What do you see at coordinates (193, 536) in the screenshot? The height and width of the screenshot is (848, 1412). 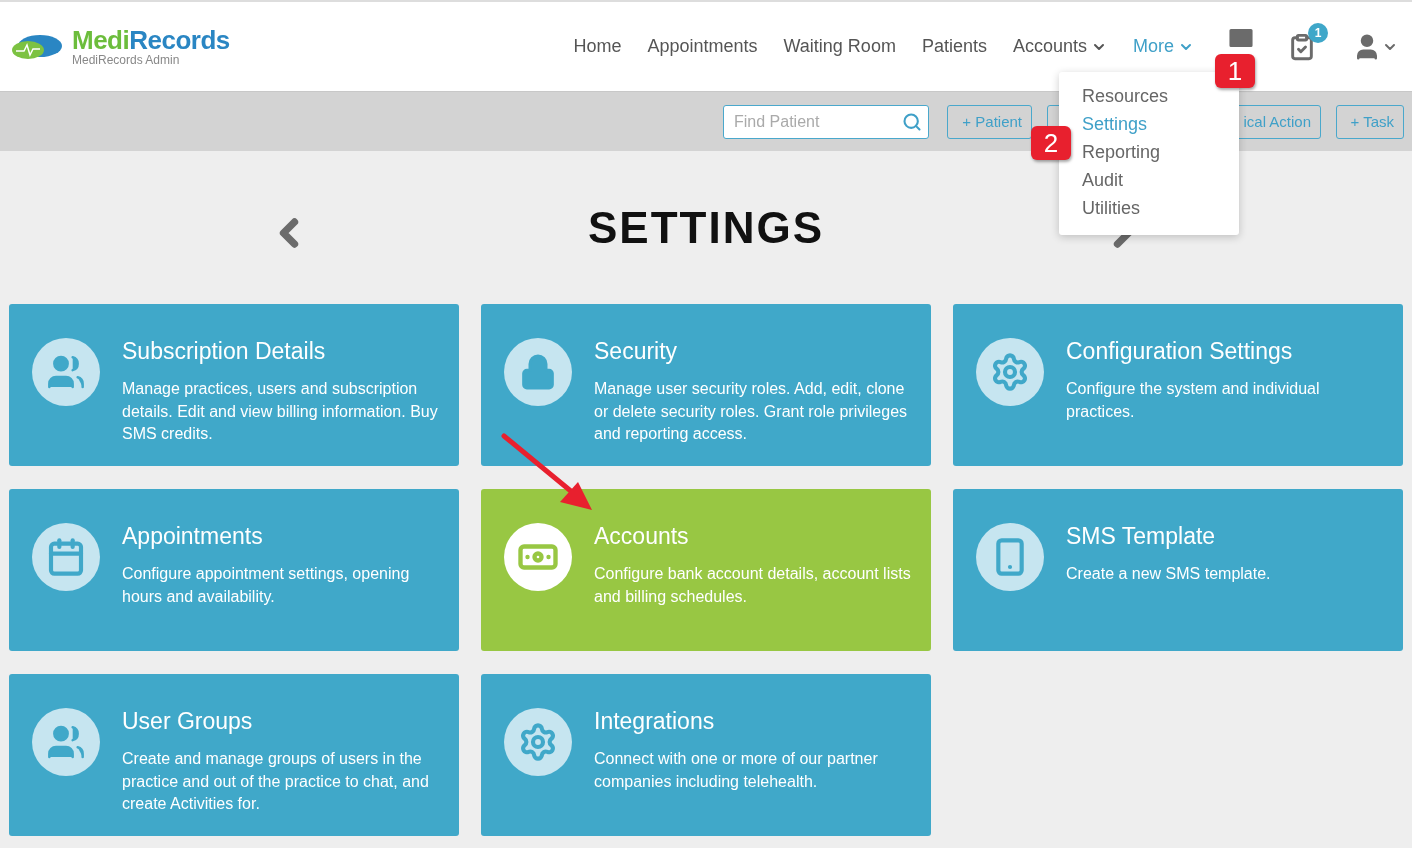 I see `card-title: Appointments` at bounding box center [193, 536].